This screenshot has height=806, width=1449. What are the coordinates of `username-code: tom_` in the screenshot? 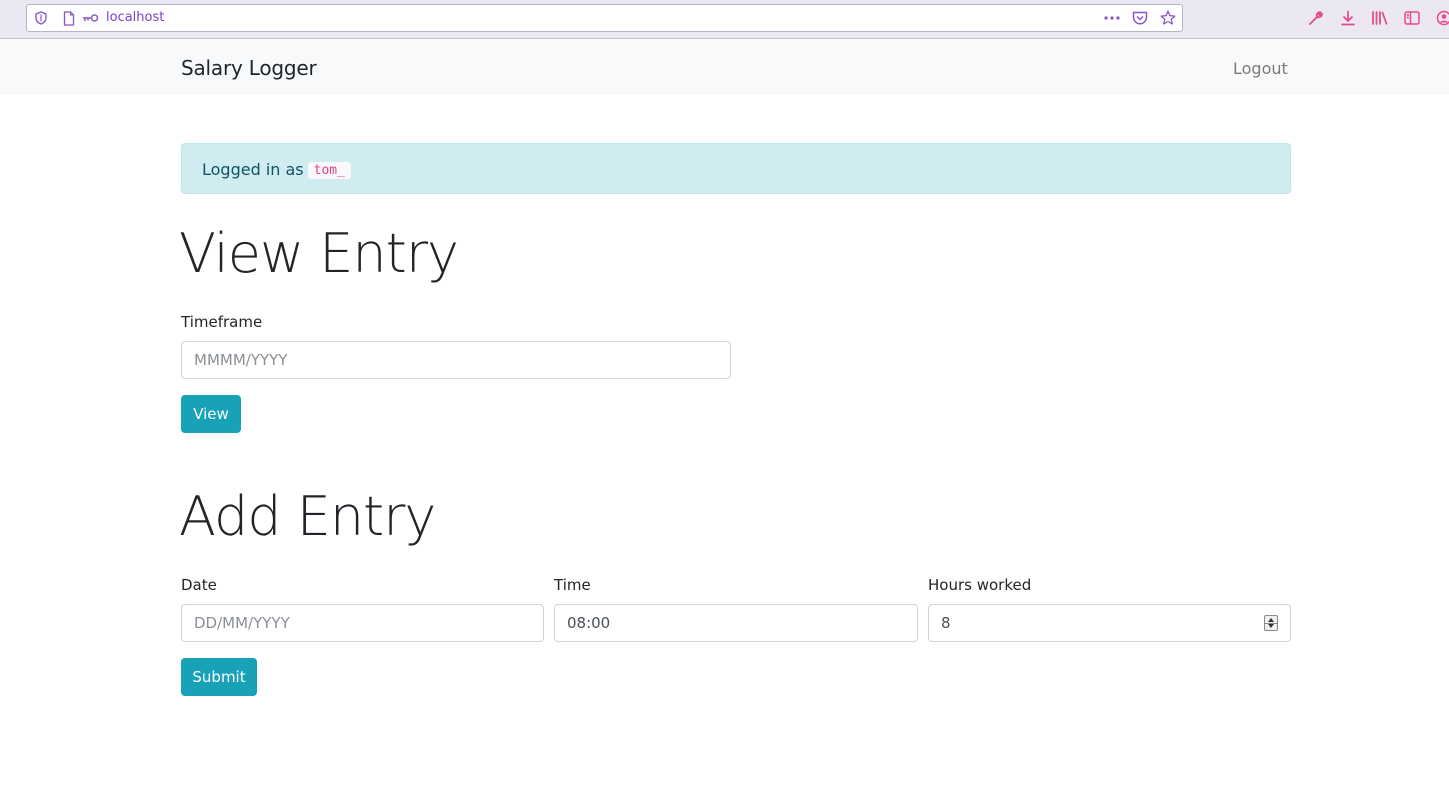 It's located at (329, 170).